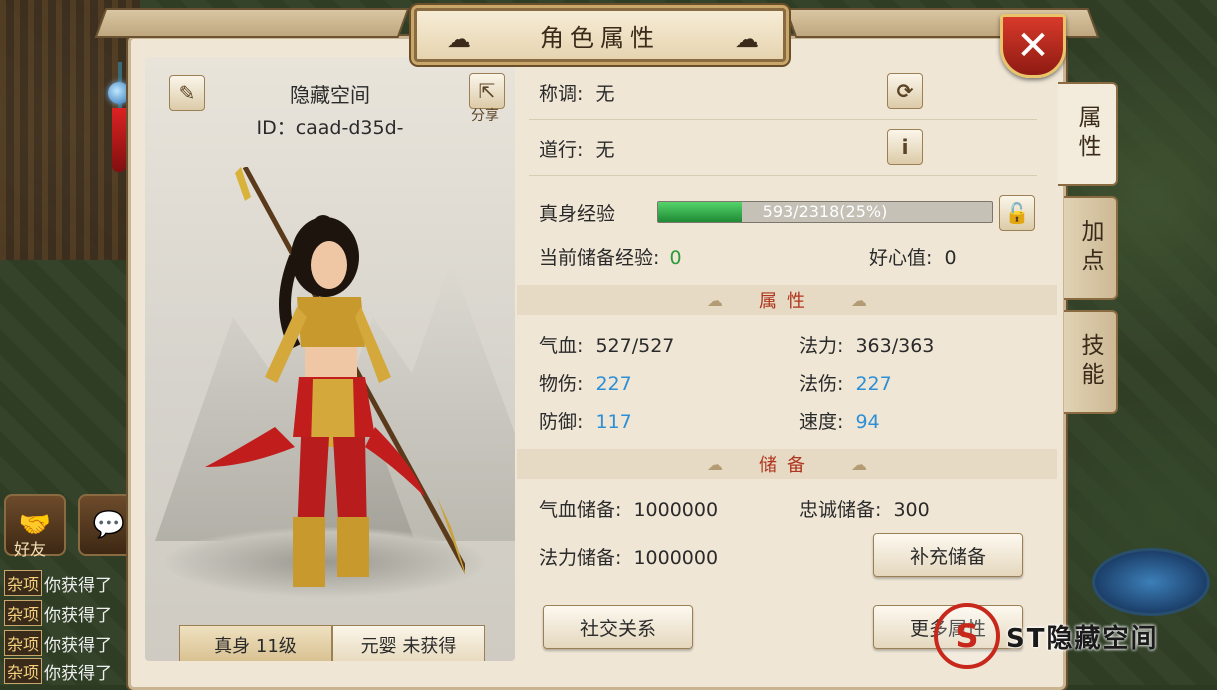  I want to click on title-wing-left, so click(252, 23).